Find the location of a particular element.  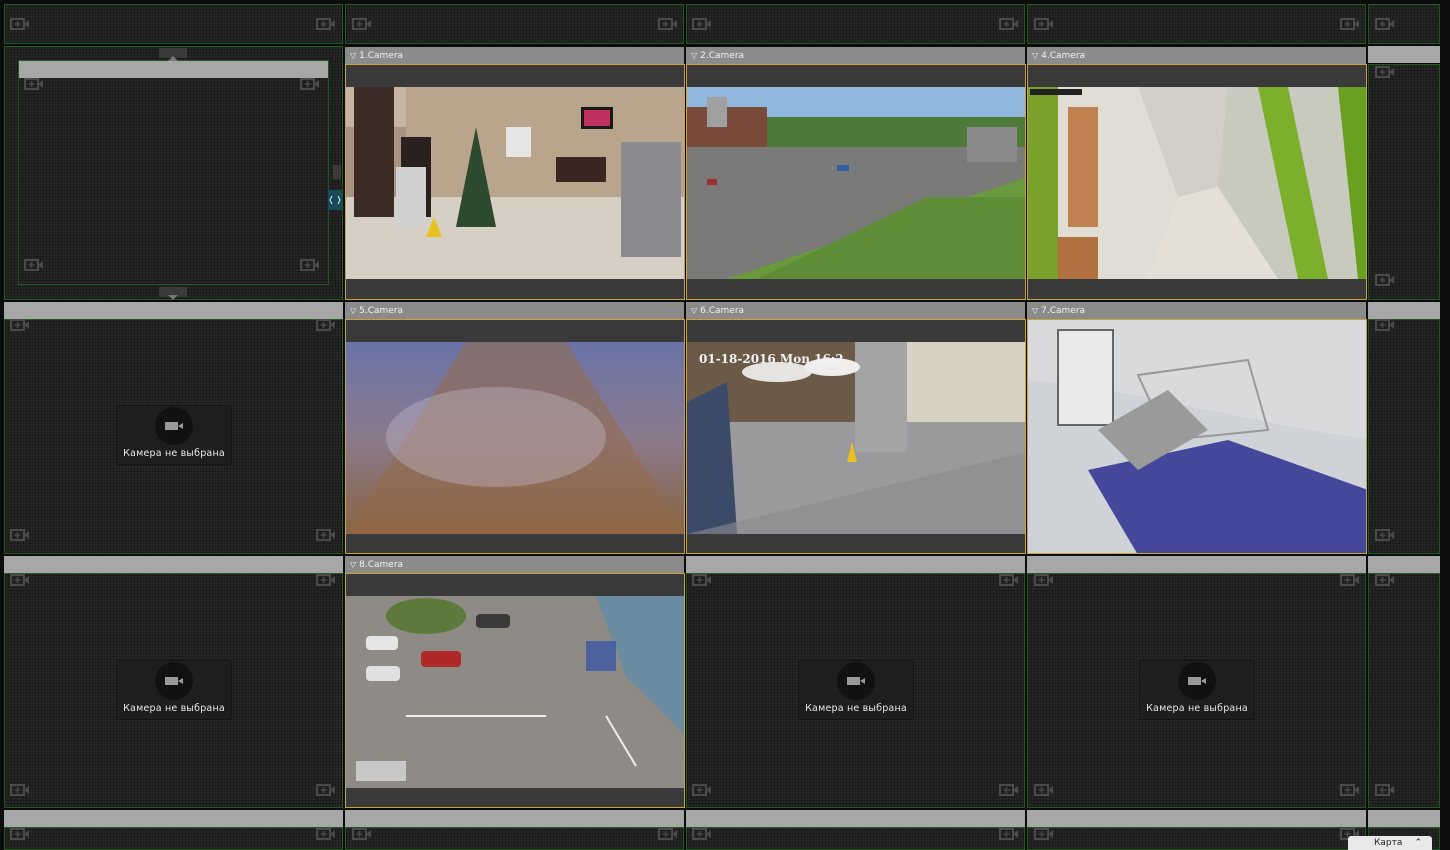

scroll-up-button is located at coordinates (173, 54).